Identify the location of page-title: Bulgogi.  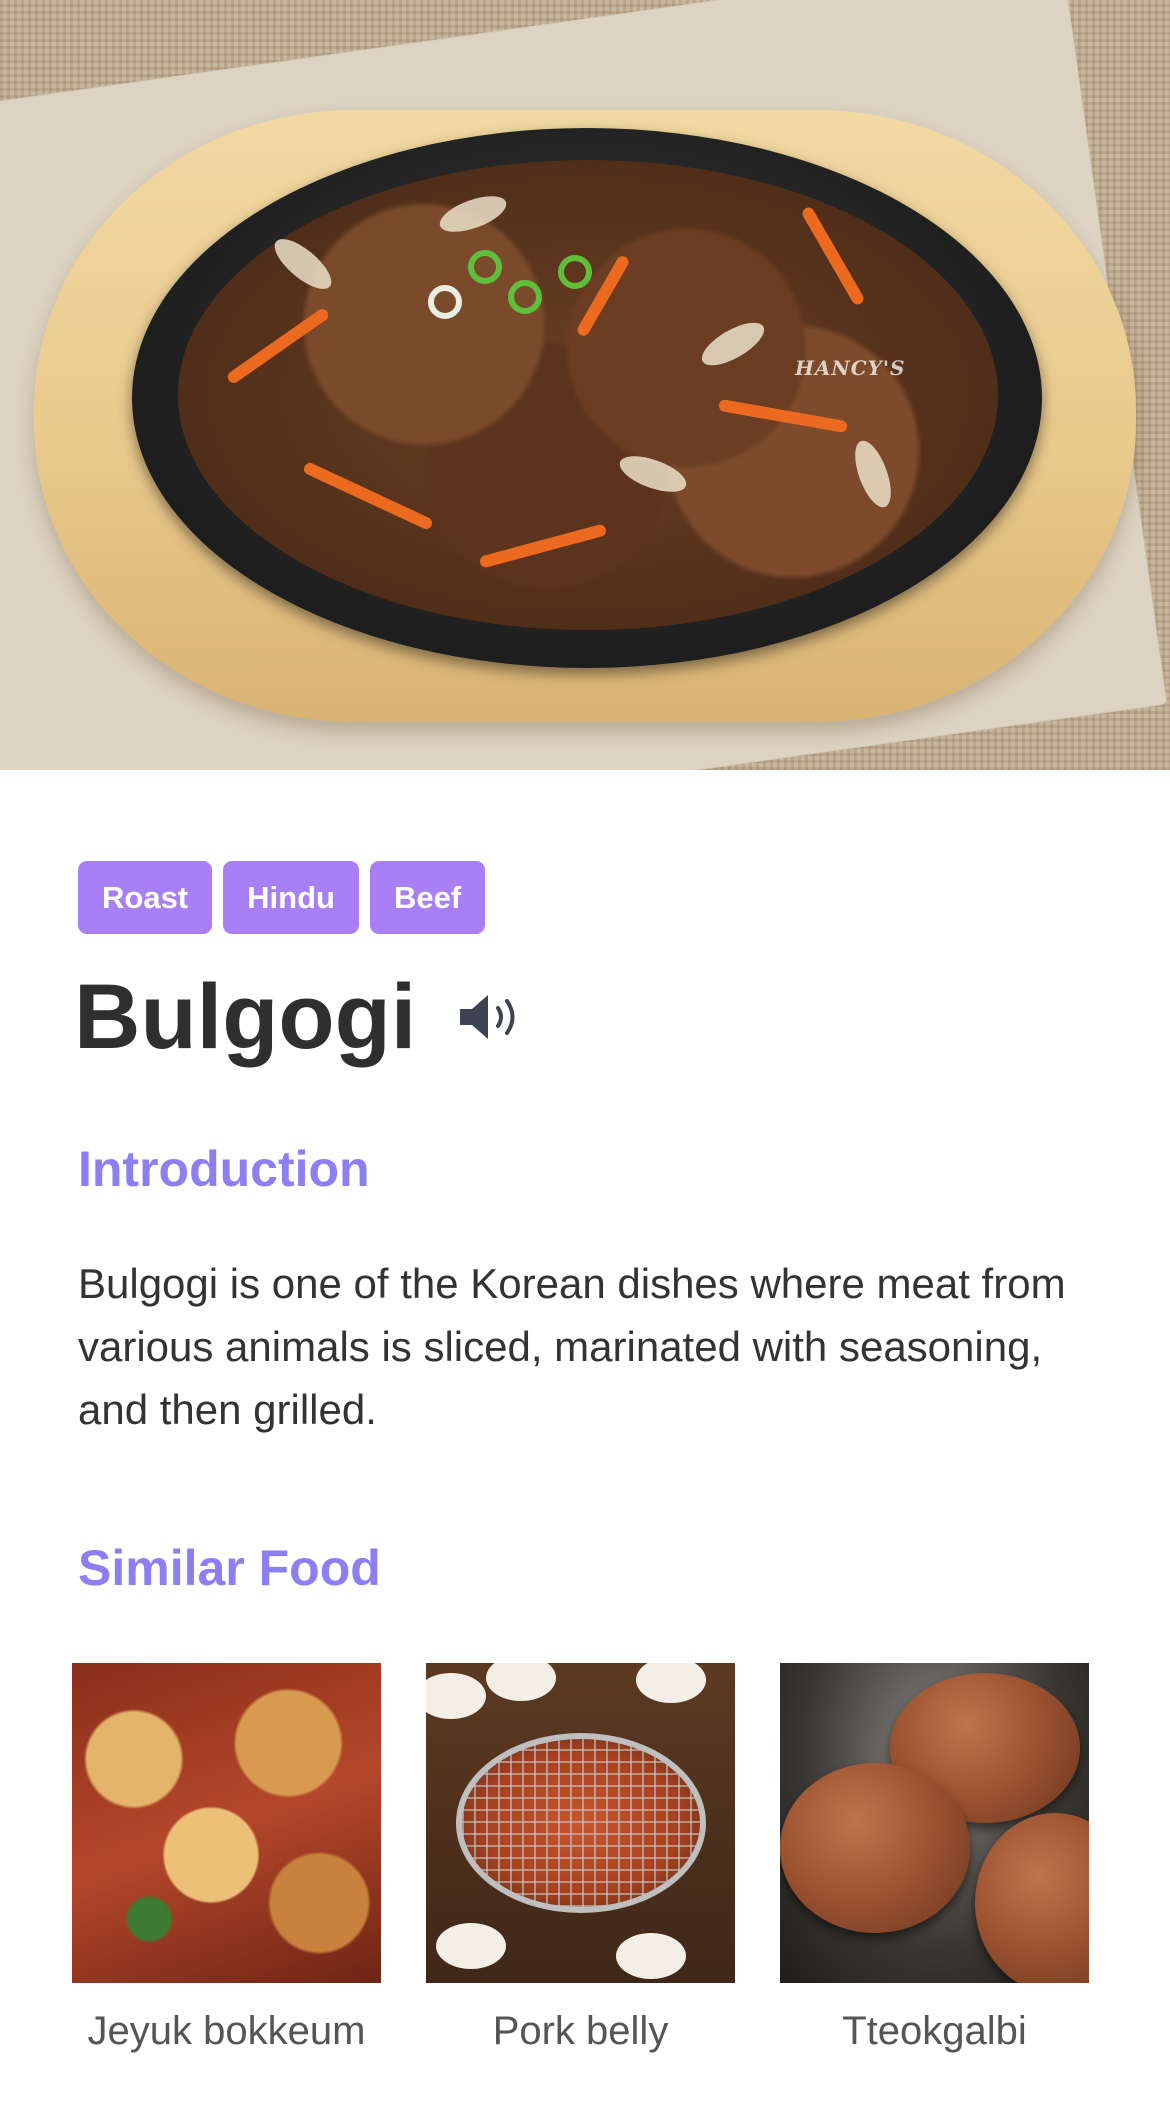
(245, 1017).